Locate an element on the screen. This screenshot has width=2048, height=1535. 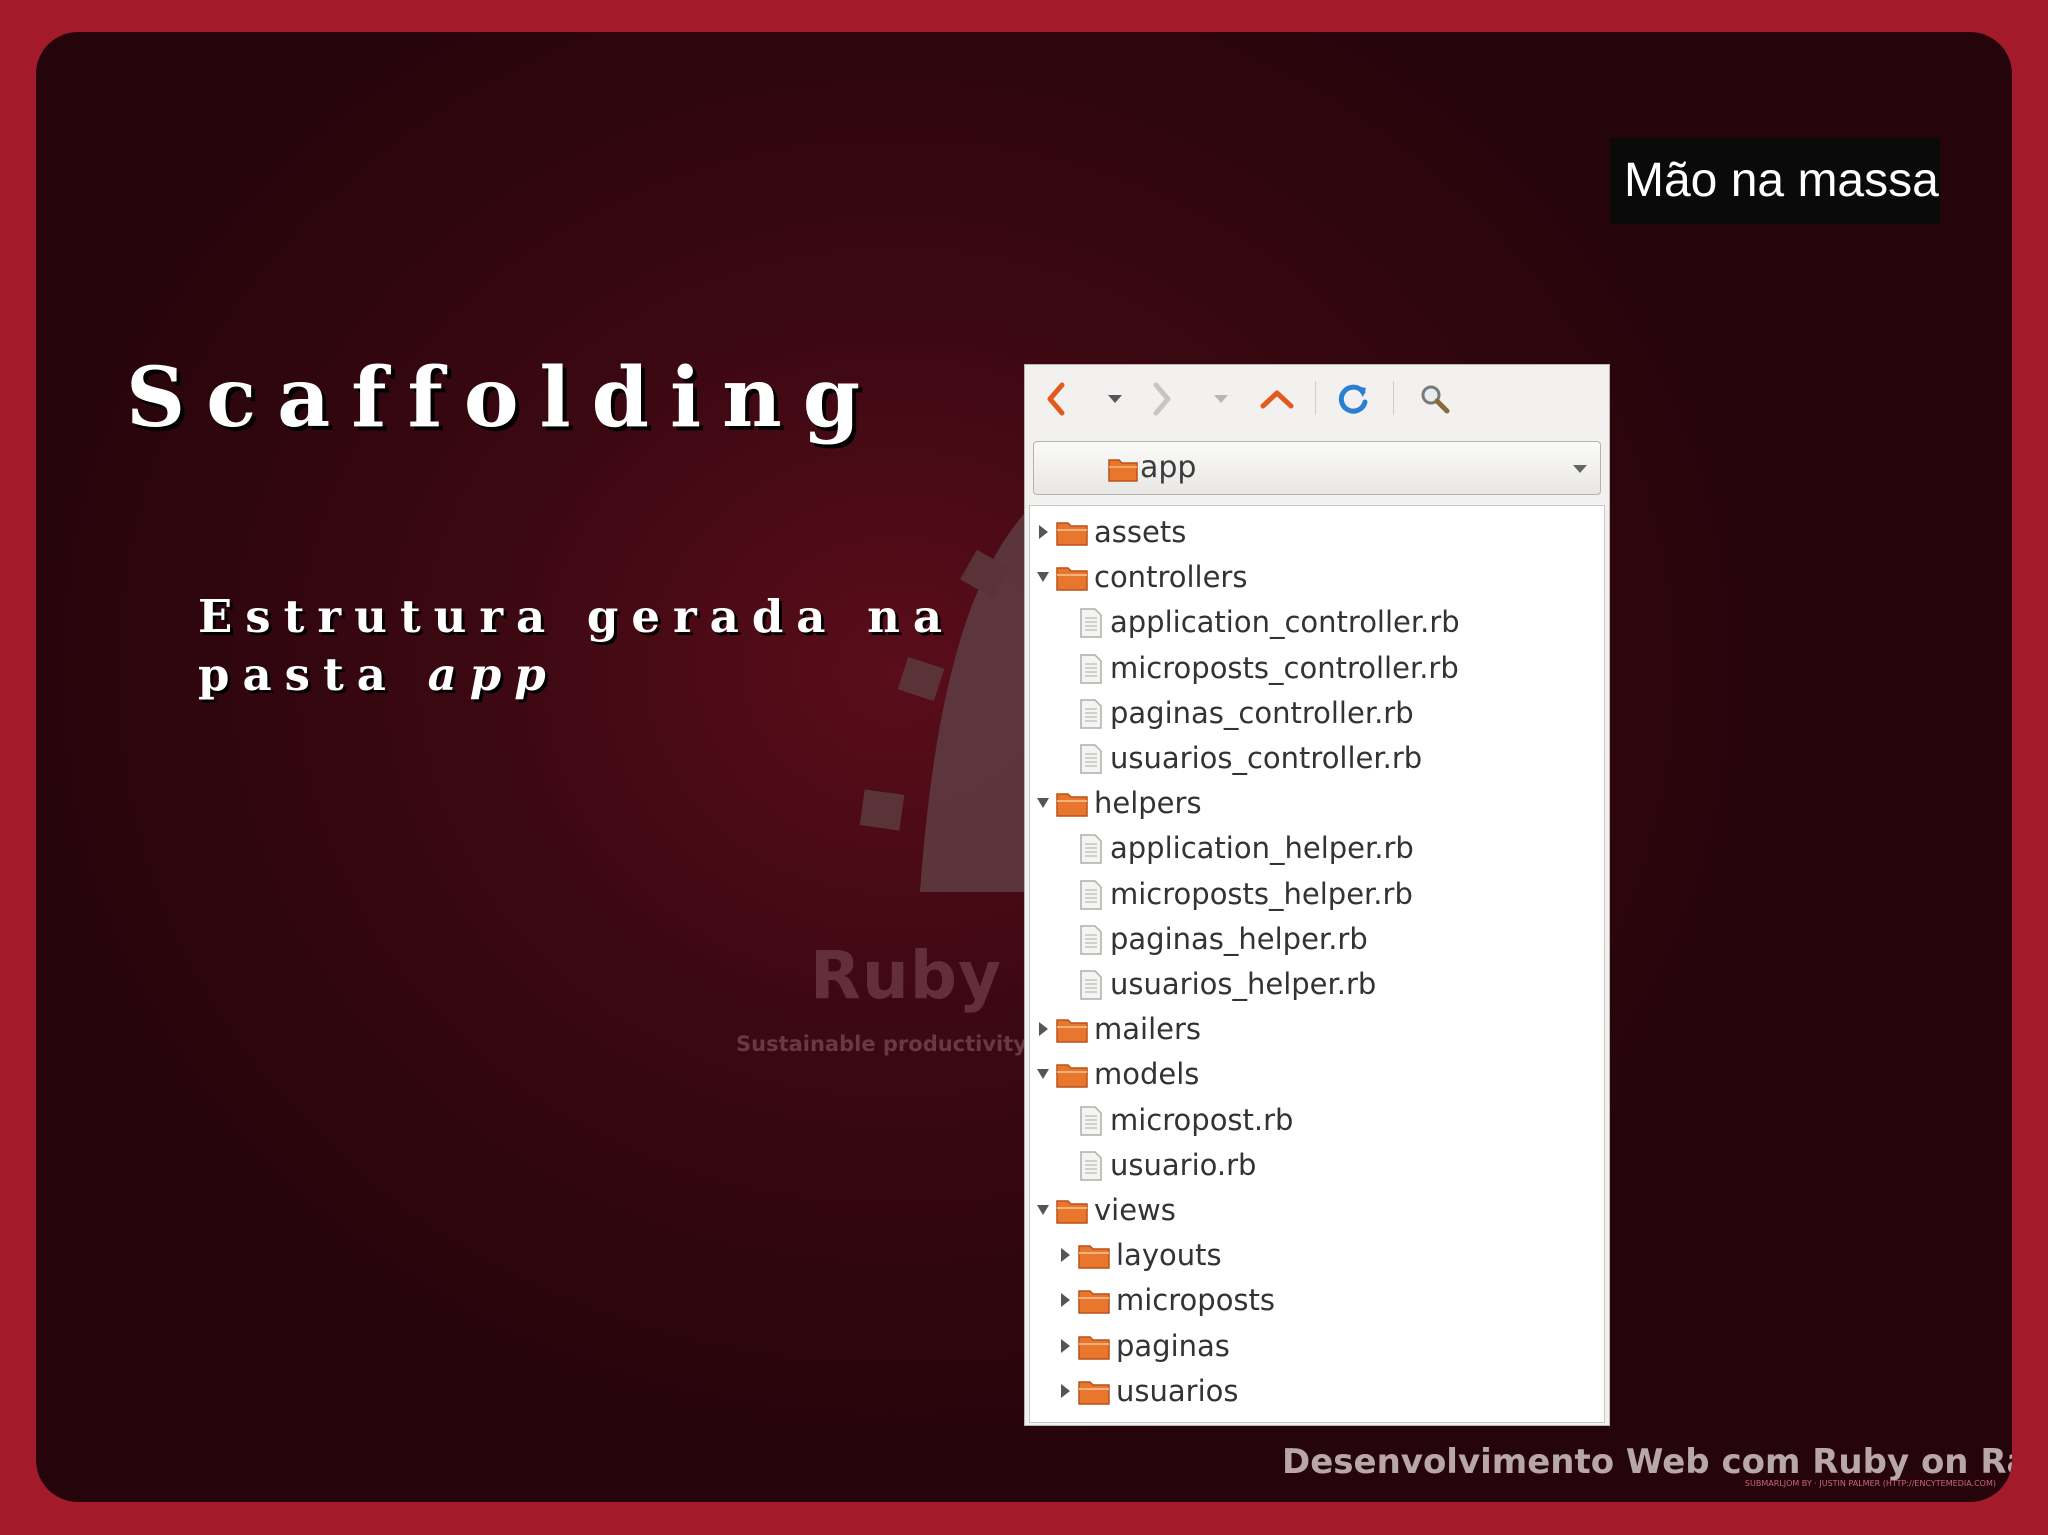
chevron-down-icon is located at coordinates (1580, 469).